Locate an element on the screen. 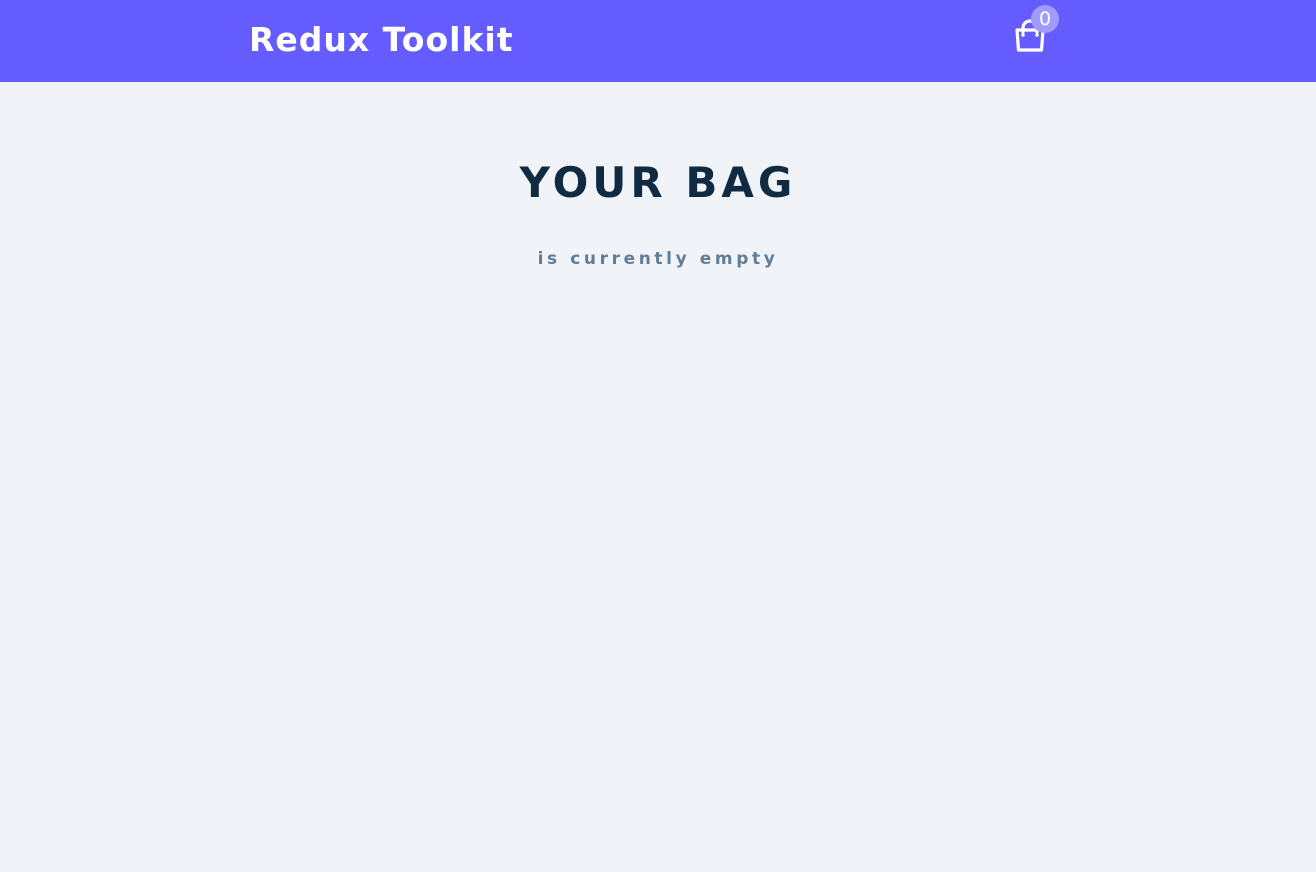  navbar: Redux Toolkit 0 is located at coordinates (658, 41).